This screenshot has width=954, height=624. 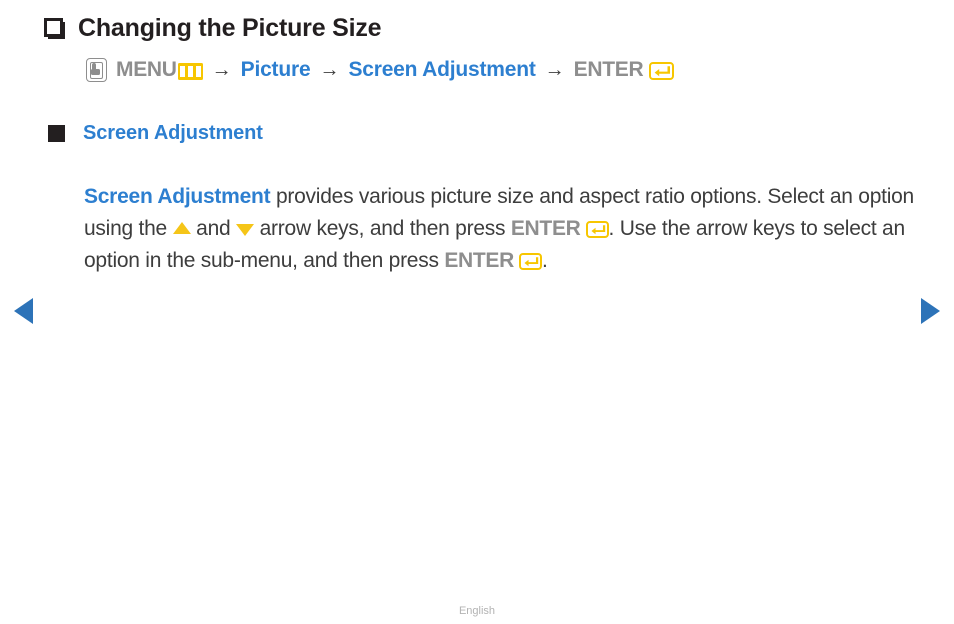 I want to click on next-page-arrow-icon, so click(x=930, y=311).